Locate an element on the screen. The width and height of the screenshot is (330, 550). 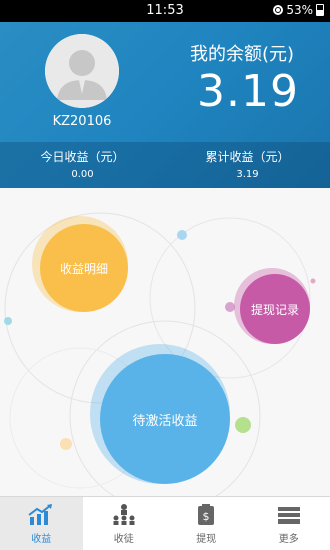
tab-income: 收益 is located at coordinates (41, 523).